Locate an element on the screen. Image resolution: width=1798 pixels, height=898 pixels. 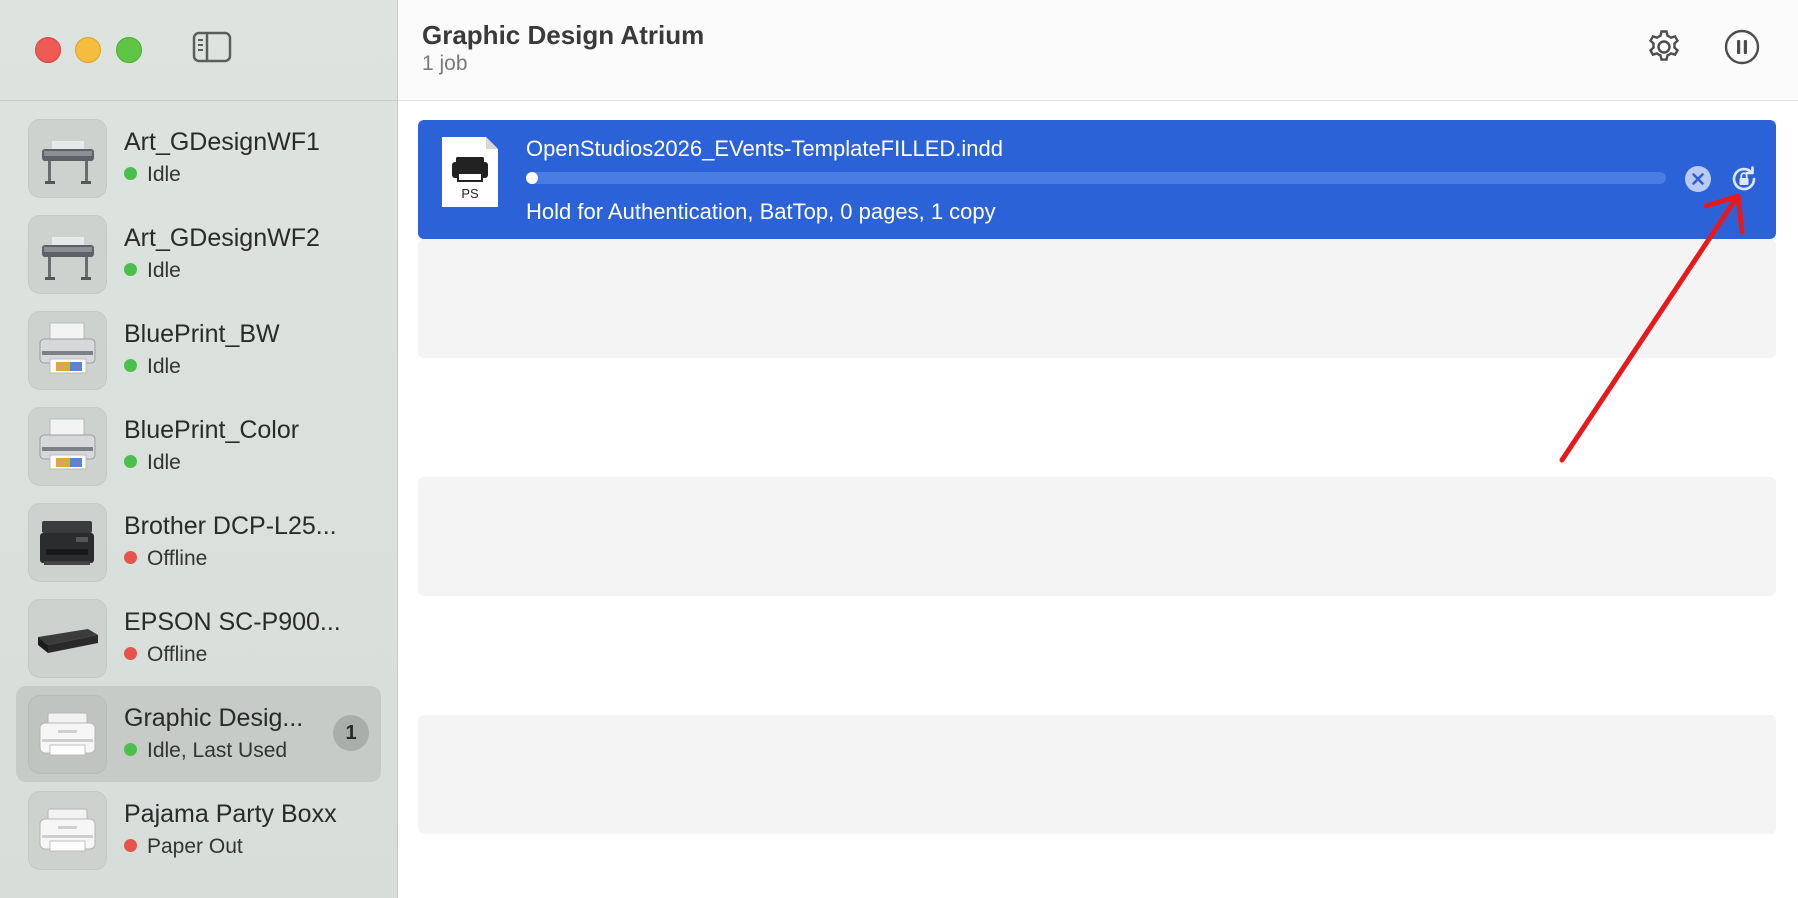
sidebar-printer-item: Art_GDesignWF1 Idle is located at coordinates (198, 158).